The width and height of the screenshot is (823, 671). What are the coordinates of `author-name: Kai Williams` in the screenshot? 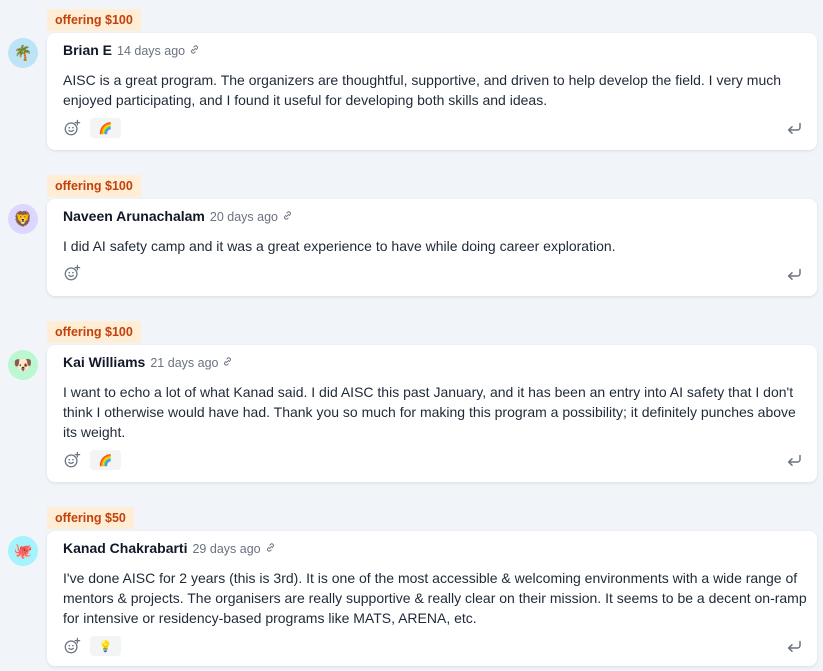 It's located at (104, 362).